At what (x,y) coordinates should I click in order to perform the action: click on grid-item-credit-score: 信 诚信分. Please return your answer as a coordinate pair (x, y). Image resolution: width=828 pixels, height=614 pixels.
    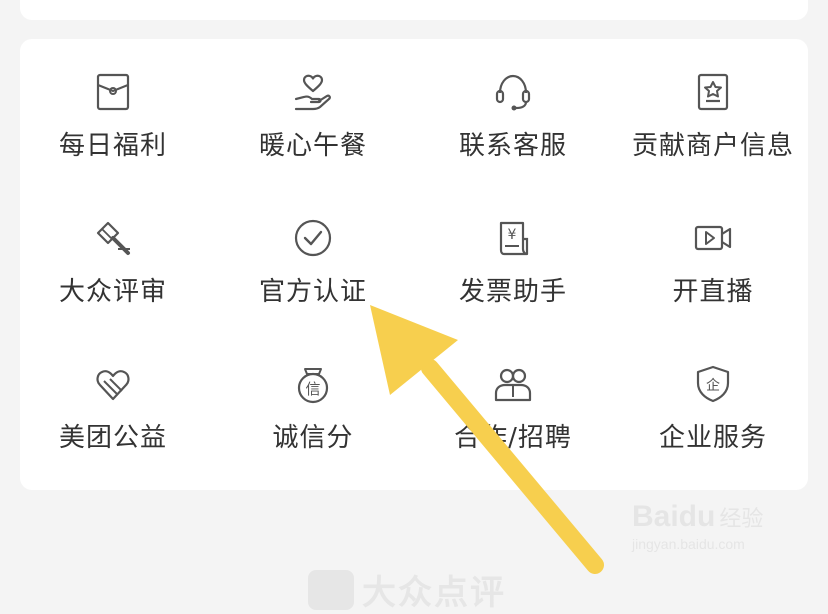
    Looking at the image, I should click on (313, 401).